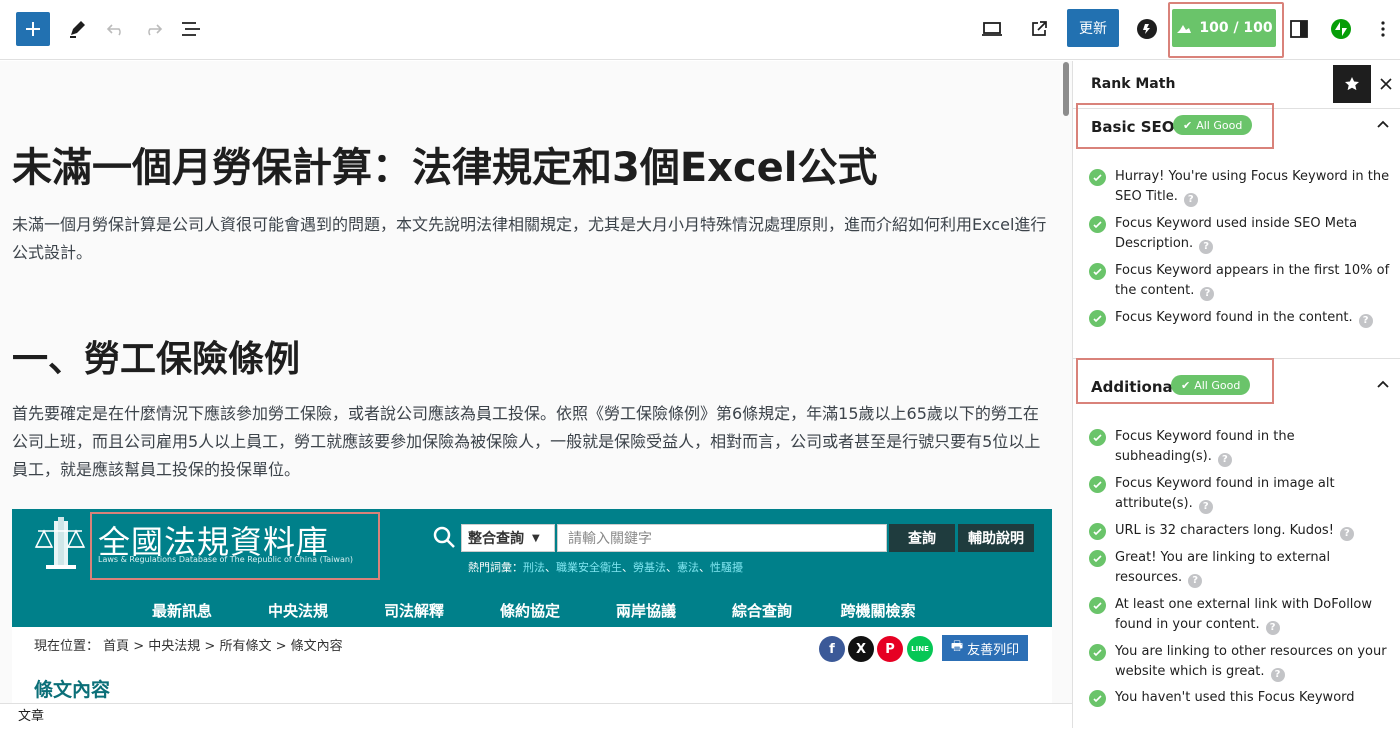 This screenshot has width=1400, height=729. Describe the element at coordinates (191, 29) in the screenshot. I see `list-view-button` at that location.